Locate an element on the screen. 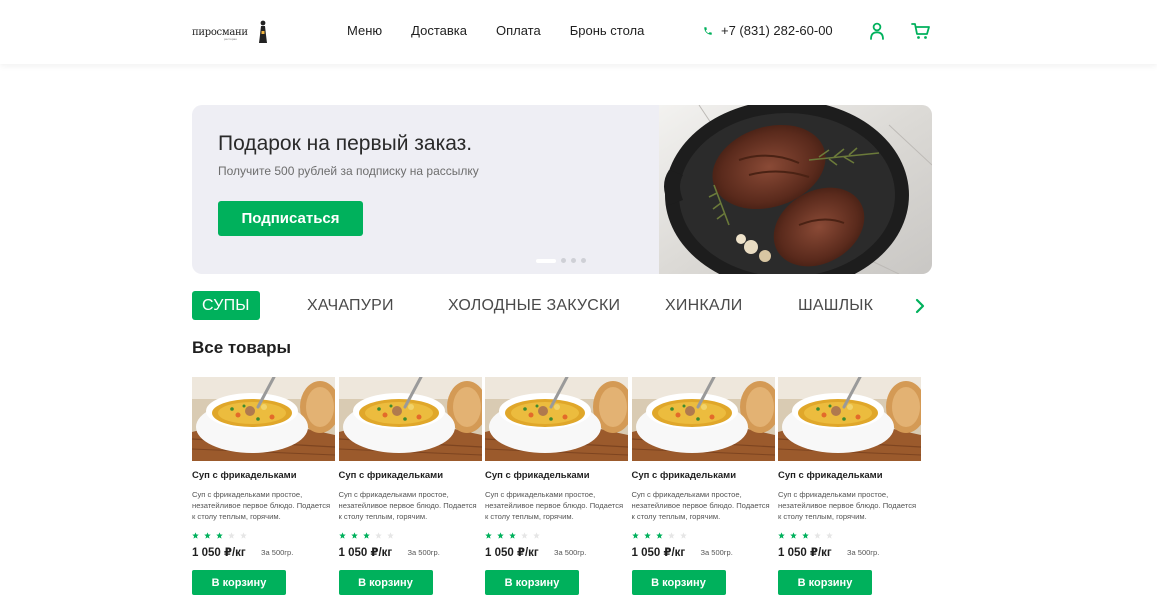  user-icon is located at coordinates (877, 31).